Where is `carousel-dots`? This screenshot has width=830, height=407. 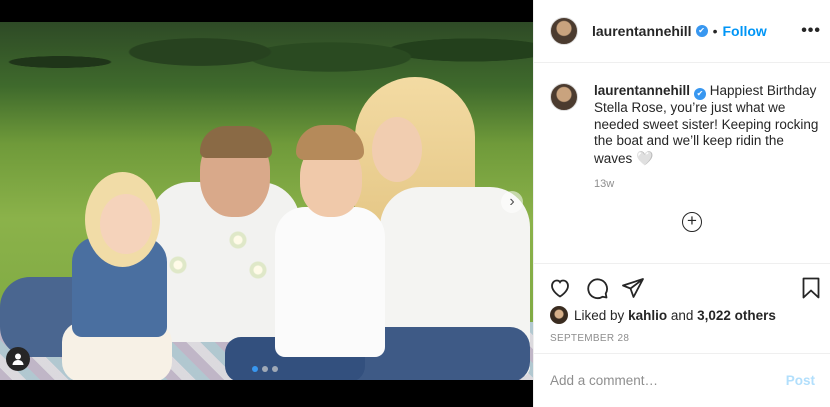 carousel-dots is located at coordinates (265, 369).